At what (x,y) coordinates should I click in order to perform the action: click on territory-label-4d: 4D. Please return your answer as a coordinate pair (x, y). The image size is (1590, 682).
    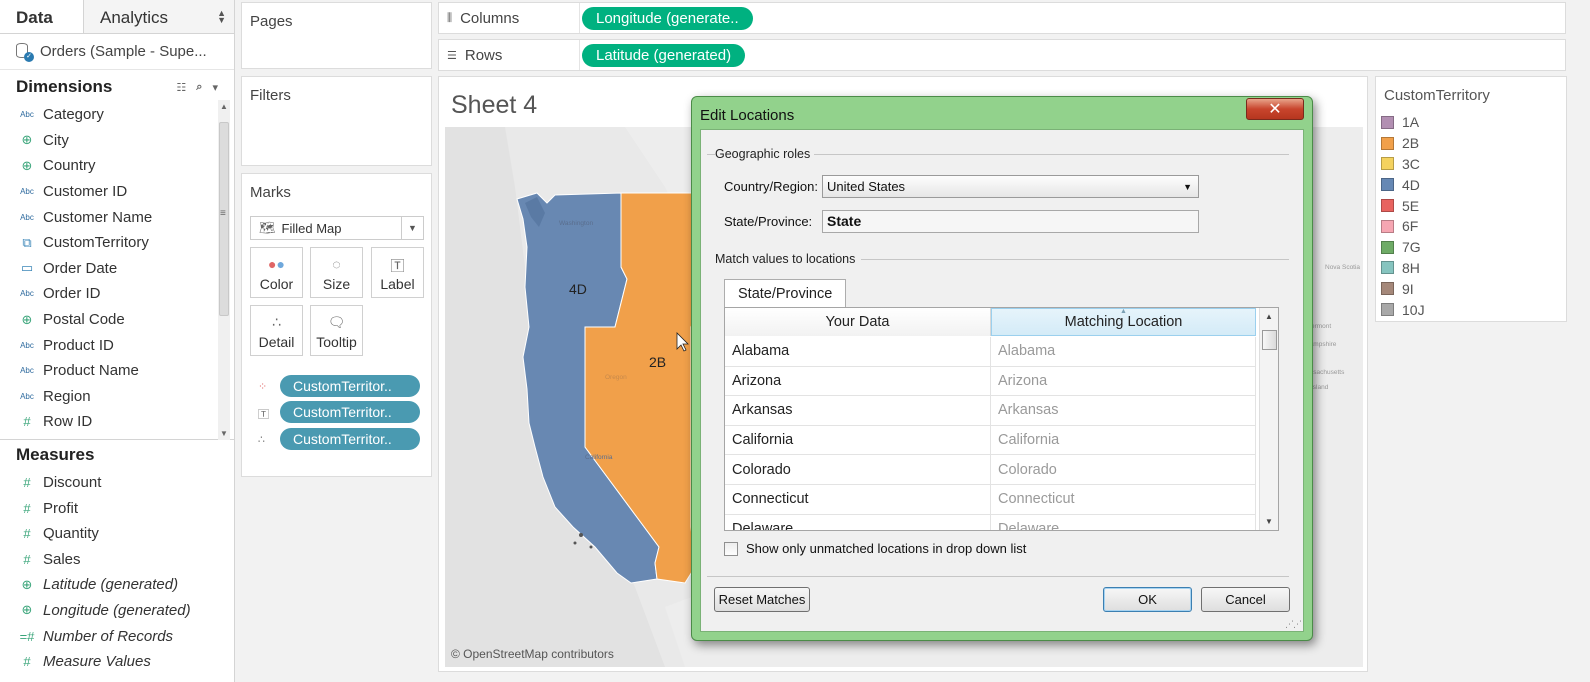
    Looking at the image, I should click on (578, 289).